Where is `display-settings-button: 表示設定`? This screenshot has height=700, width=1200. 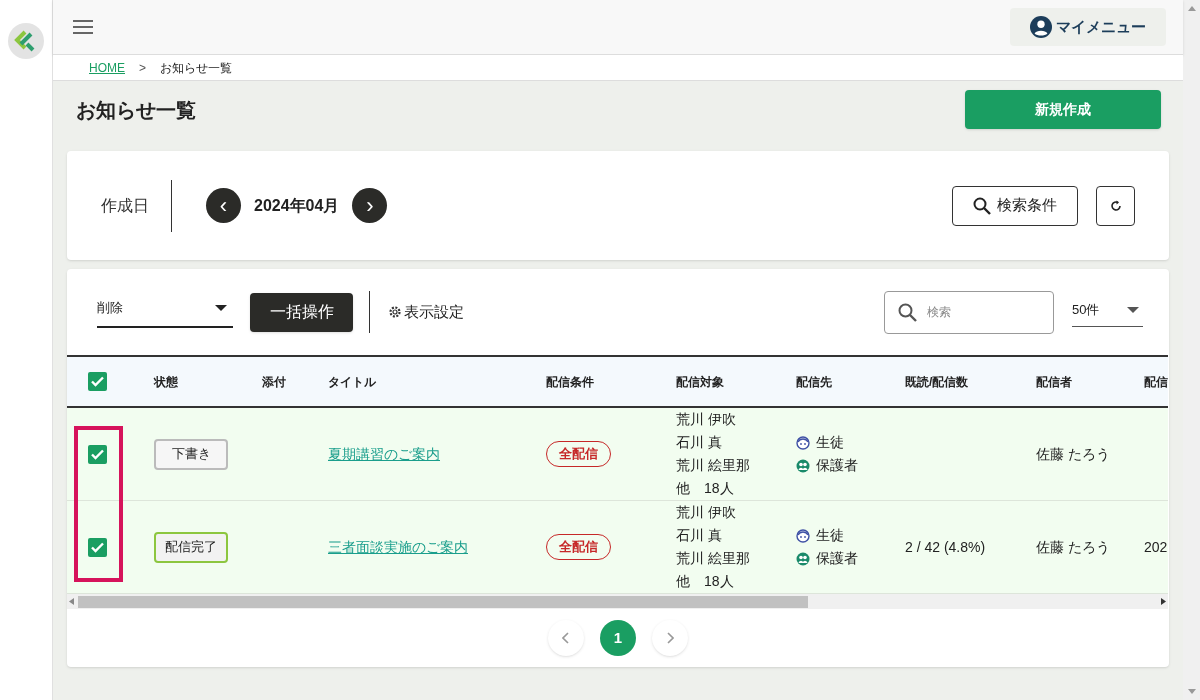 display-settings-button: 表示設定 is located at coordinates (426, 312).